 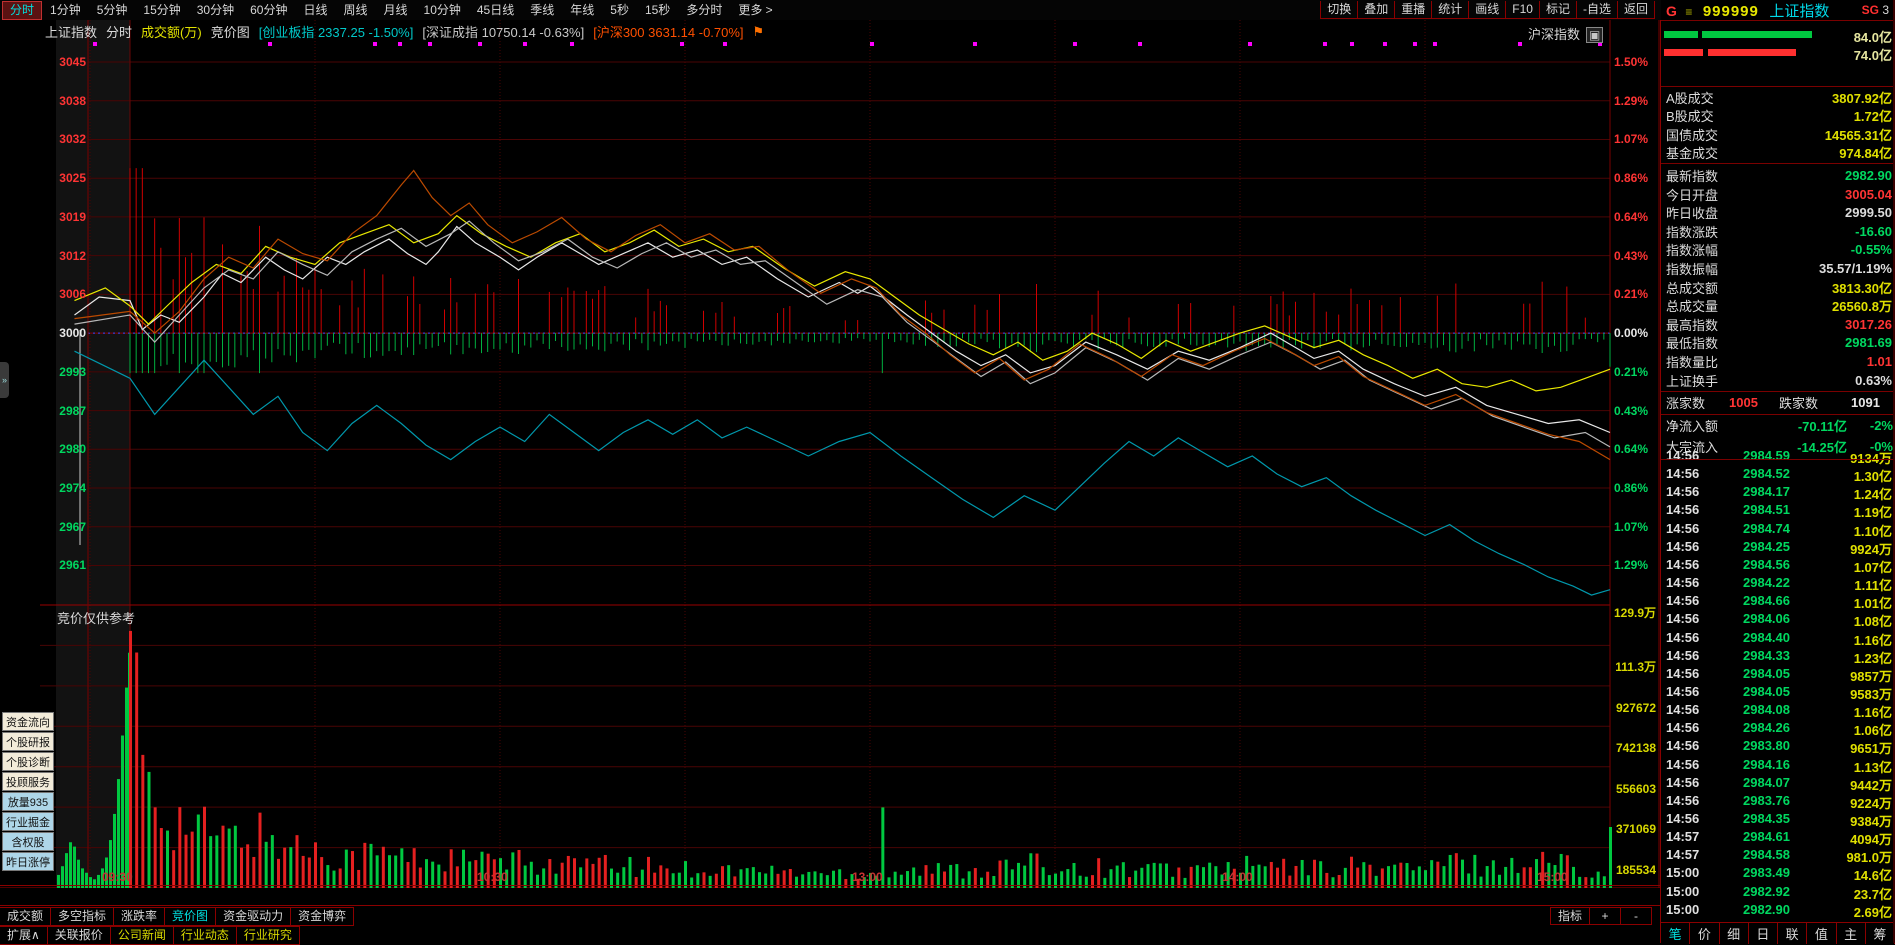 What do you see at coordinates (503, 31) in the screenshot?
I see `chart-header-item-5: [深证成指 10750.14 -0.63%]` at bounding box center [503, 31].